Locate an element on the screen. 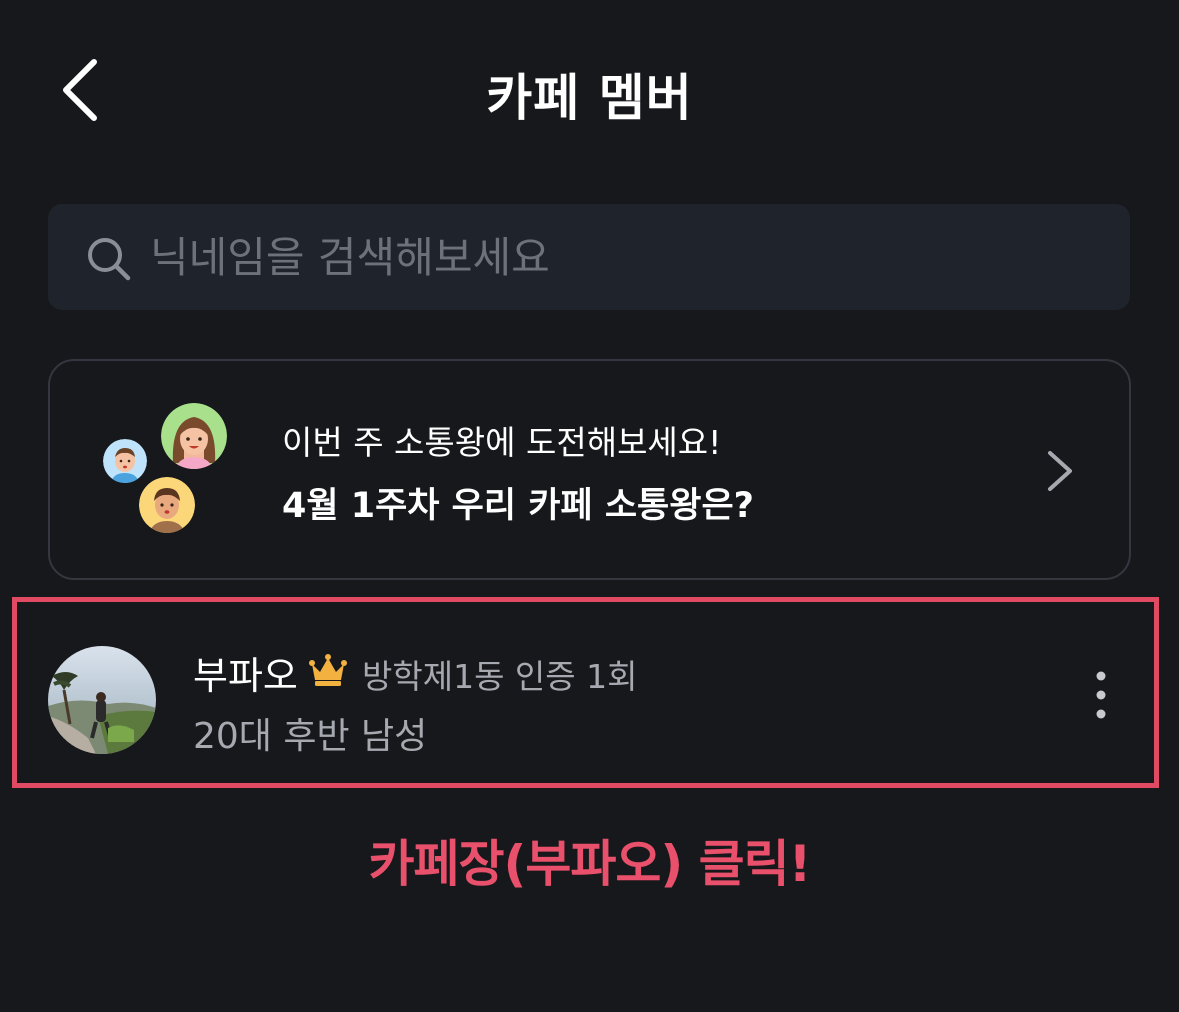  banner-subtitle: 이번 주 소통왕에 도전해보세요! is located at coordinates (502, 442).